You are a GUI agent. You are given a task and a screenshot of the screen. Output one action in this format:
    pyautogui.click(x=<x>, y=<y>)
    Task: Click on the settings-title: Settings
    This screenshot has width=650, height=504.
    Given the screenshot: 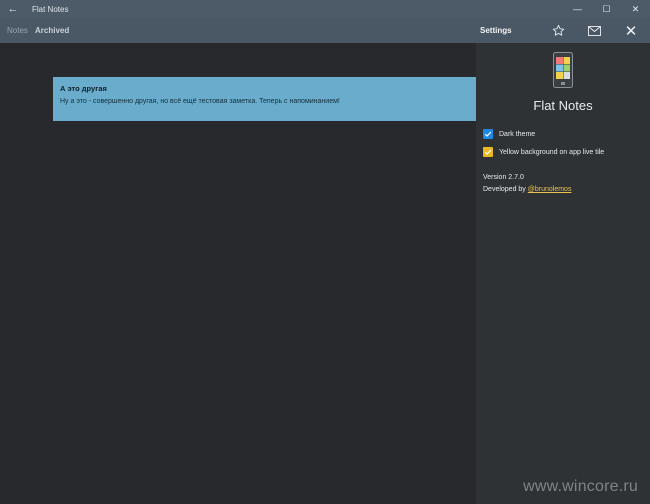 What is the action you would take?
    pyautogui.click(x=496, y=30)
    